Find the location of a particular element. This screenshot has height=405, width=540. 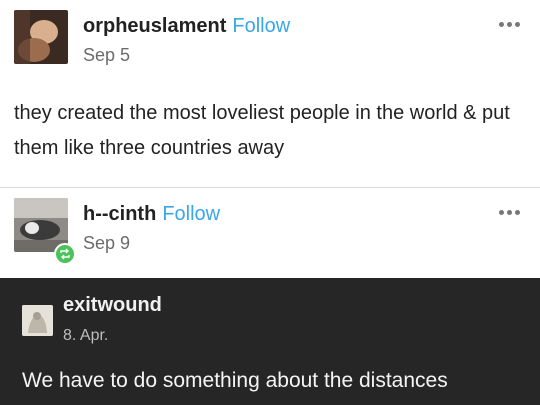

avatar-exitwound is located at coordinates (37, 320).